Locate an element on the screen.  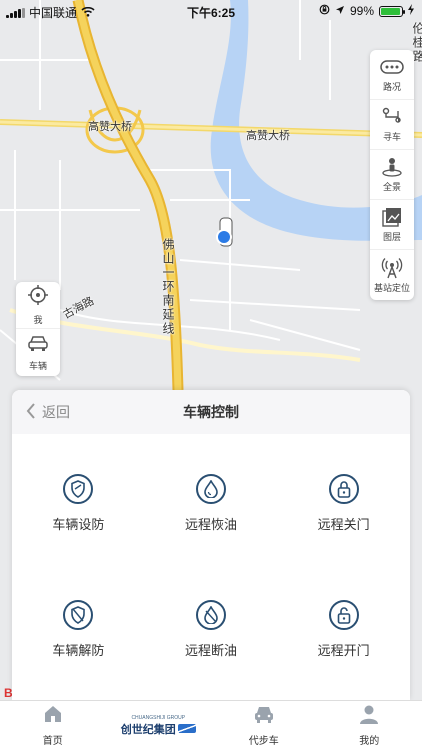
remote-lock-button: 远程关门 is located at coordinates (343, 537).